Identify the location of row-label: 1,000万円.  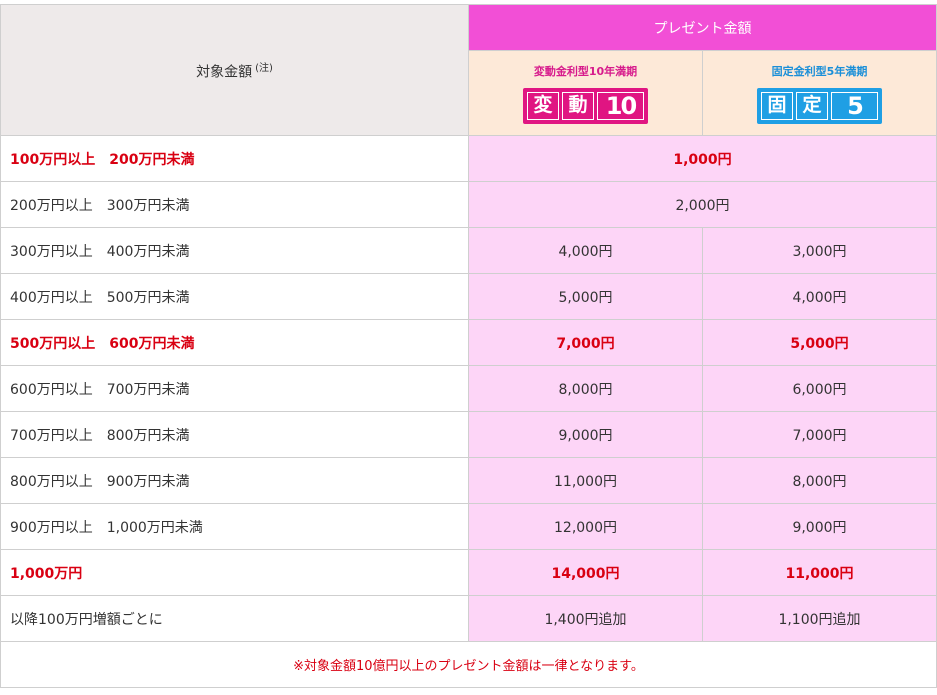
(234, 572).